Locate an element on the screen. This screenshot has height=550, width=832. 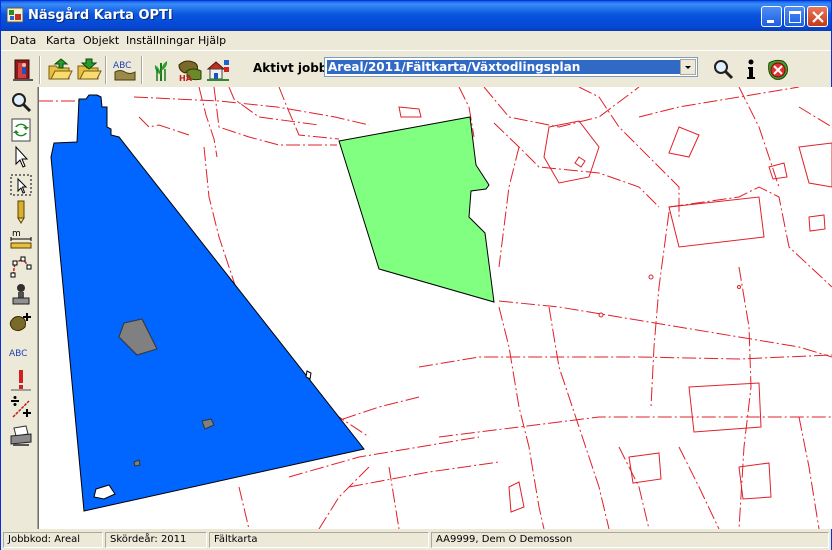
import-folder-icon is located at coordinates (89, 70).